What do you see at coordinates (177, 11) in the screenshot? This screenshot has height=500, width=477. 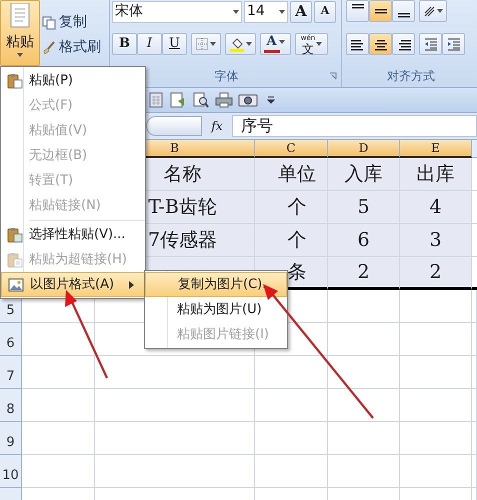 I see `font-name-field: 宋体` at bounding box center [177, 11].